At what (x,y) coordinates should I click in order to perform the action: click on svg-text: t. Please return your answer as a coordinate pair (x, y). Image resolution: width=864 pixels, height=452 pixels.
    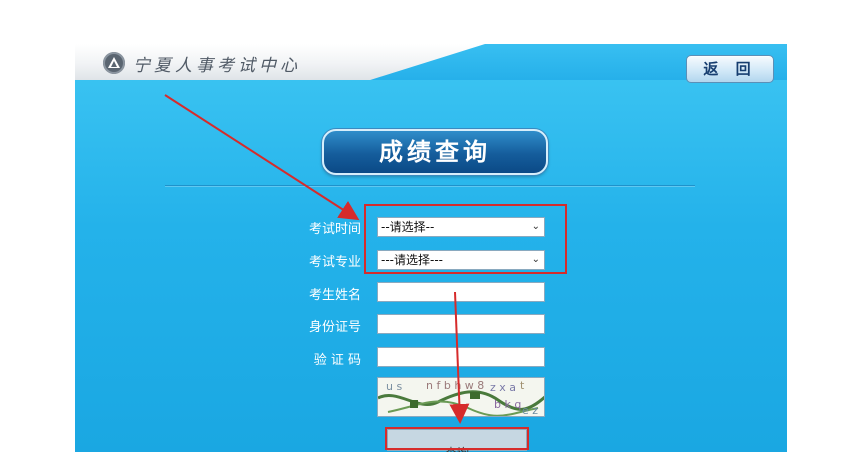
    Looking at the image, I should click on (522, 385).